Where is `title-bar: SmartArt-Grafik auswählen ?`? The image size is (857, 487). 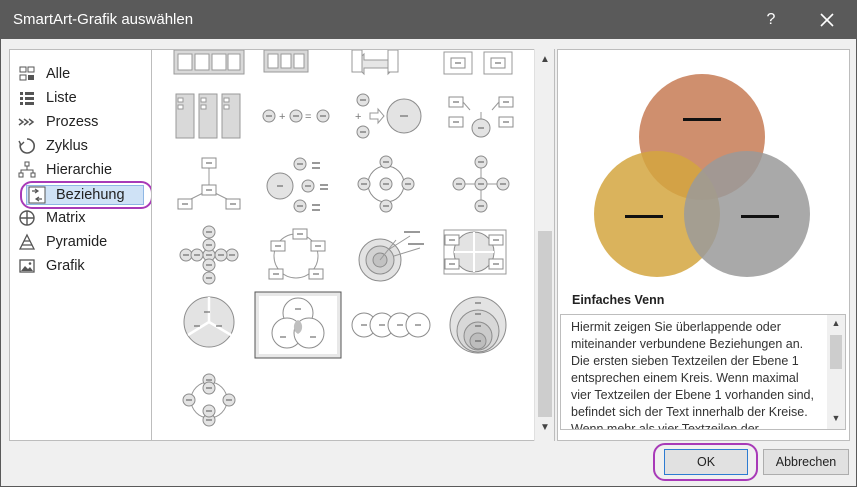 title-bar: SmartArt-Grafik auswählen ? is located at coordinates (428, 20).